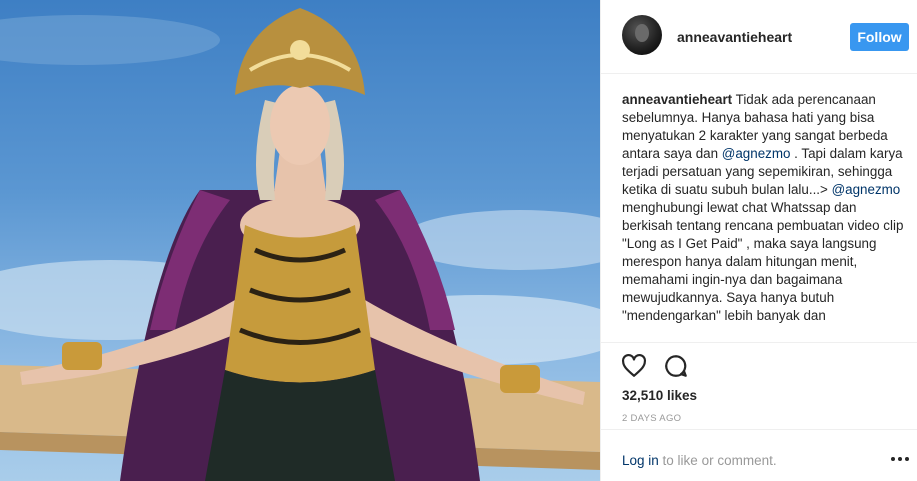 This screenshot has height=481, width=917. I want to click on username-link: anneavantieheart, so click(734, 37).